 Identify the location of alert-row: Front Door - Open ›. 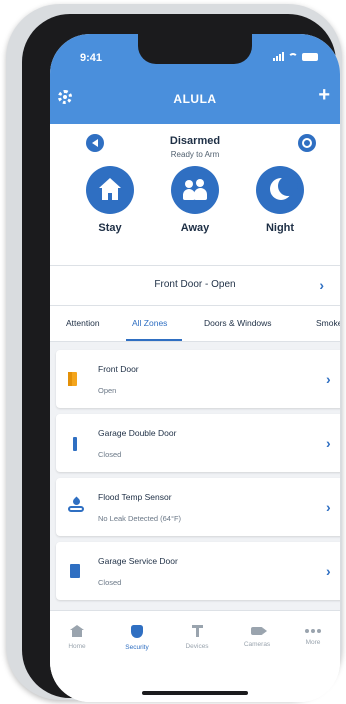
(195, 286).